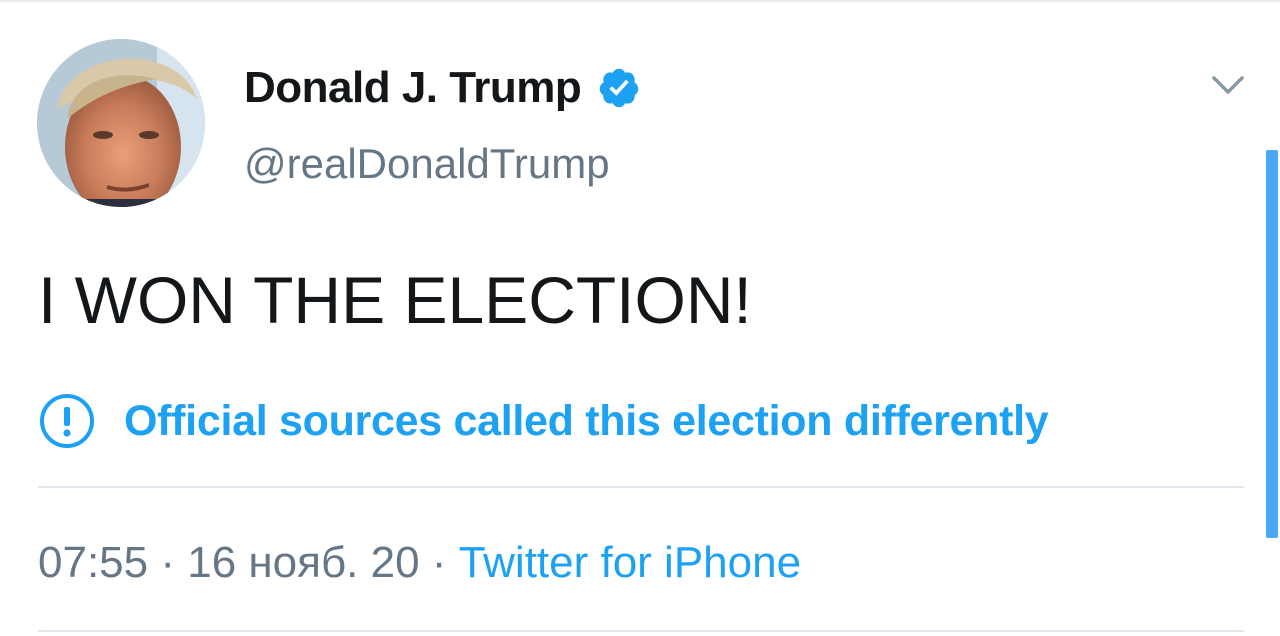 The width and height of the screenshot is (1280, 636). What do you see at coordinates (303, 562) in the screenshot?
I see `tweet-date: 16 нояб. 20` at bounding box center [303, 562].